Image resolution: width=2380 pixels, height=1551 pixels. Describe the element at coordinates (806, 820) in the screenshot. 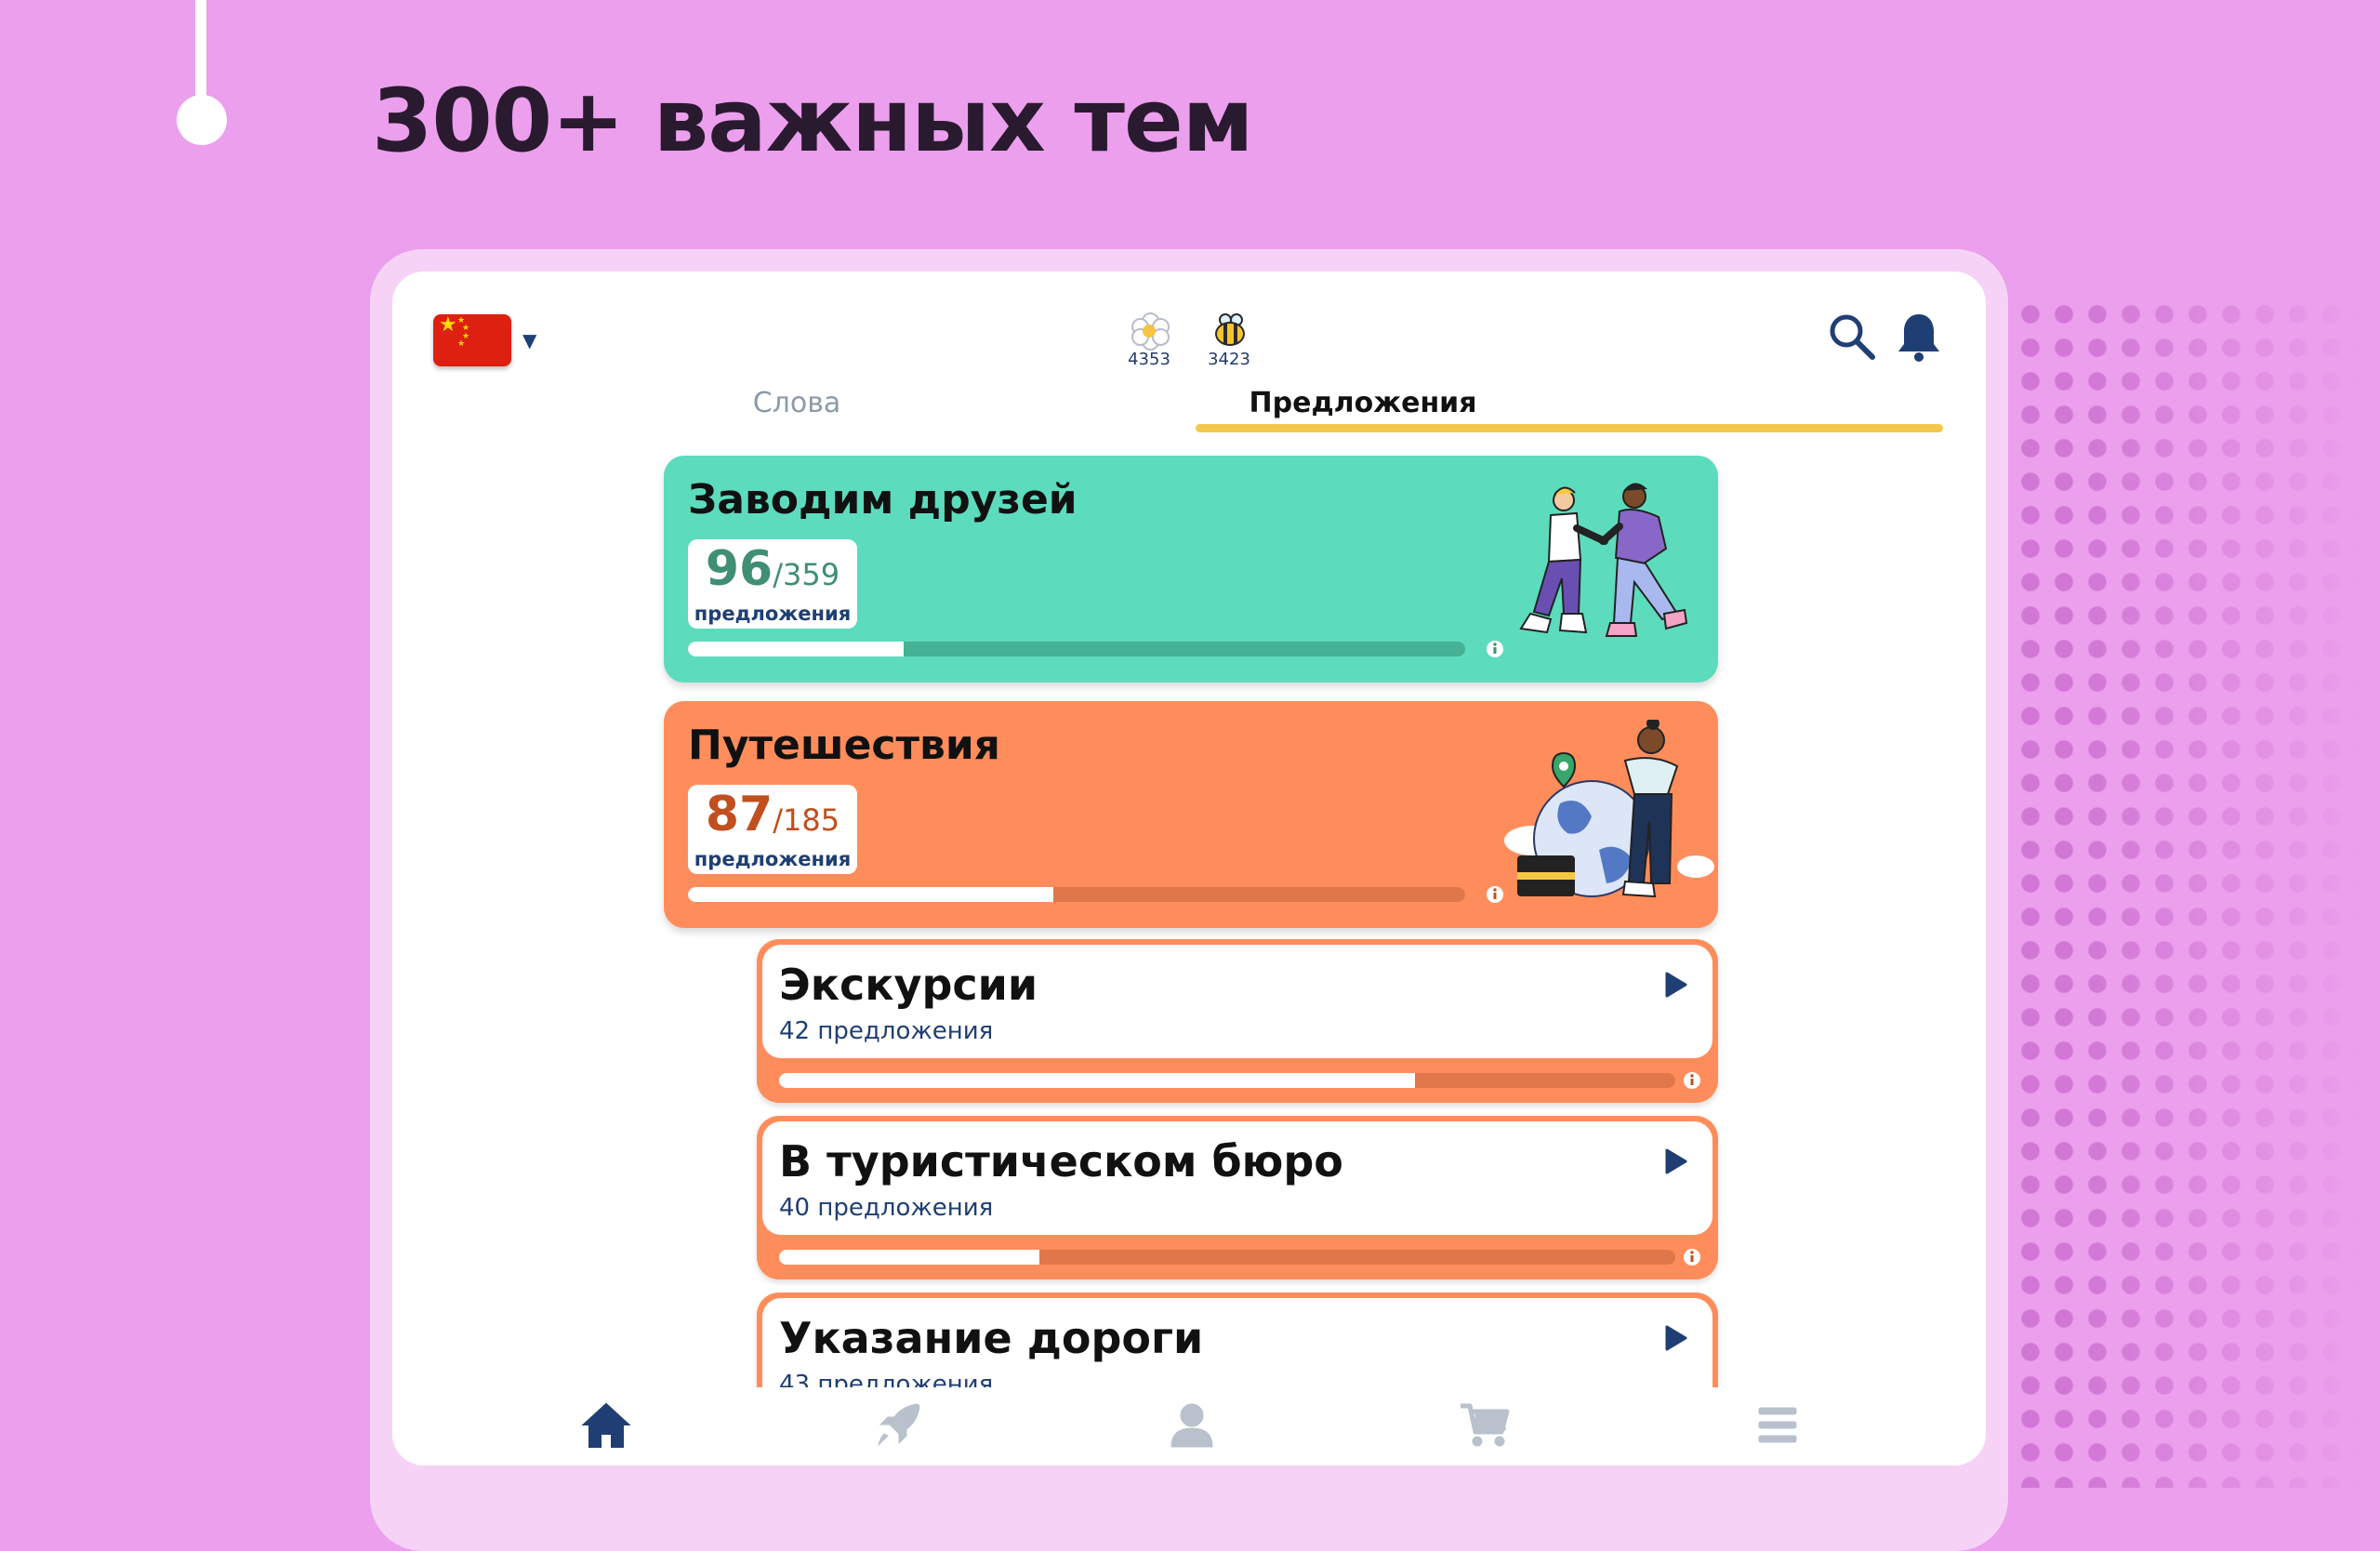

I see `topic-total-count: /185` at that location.